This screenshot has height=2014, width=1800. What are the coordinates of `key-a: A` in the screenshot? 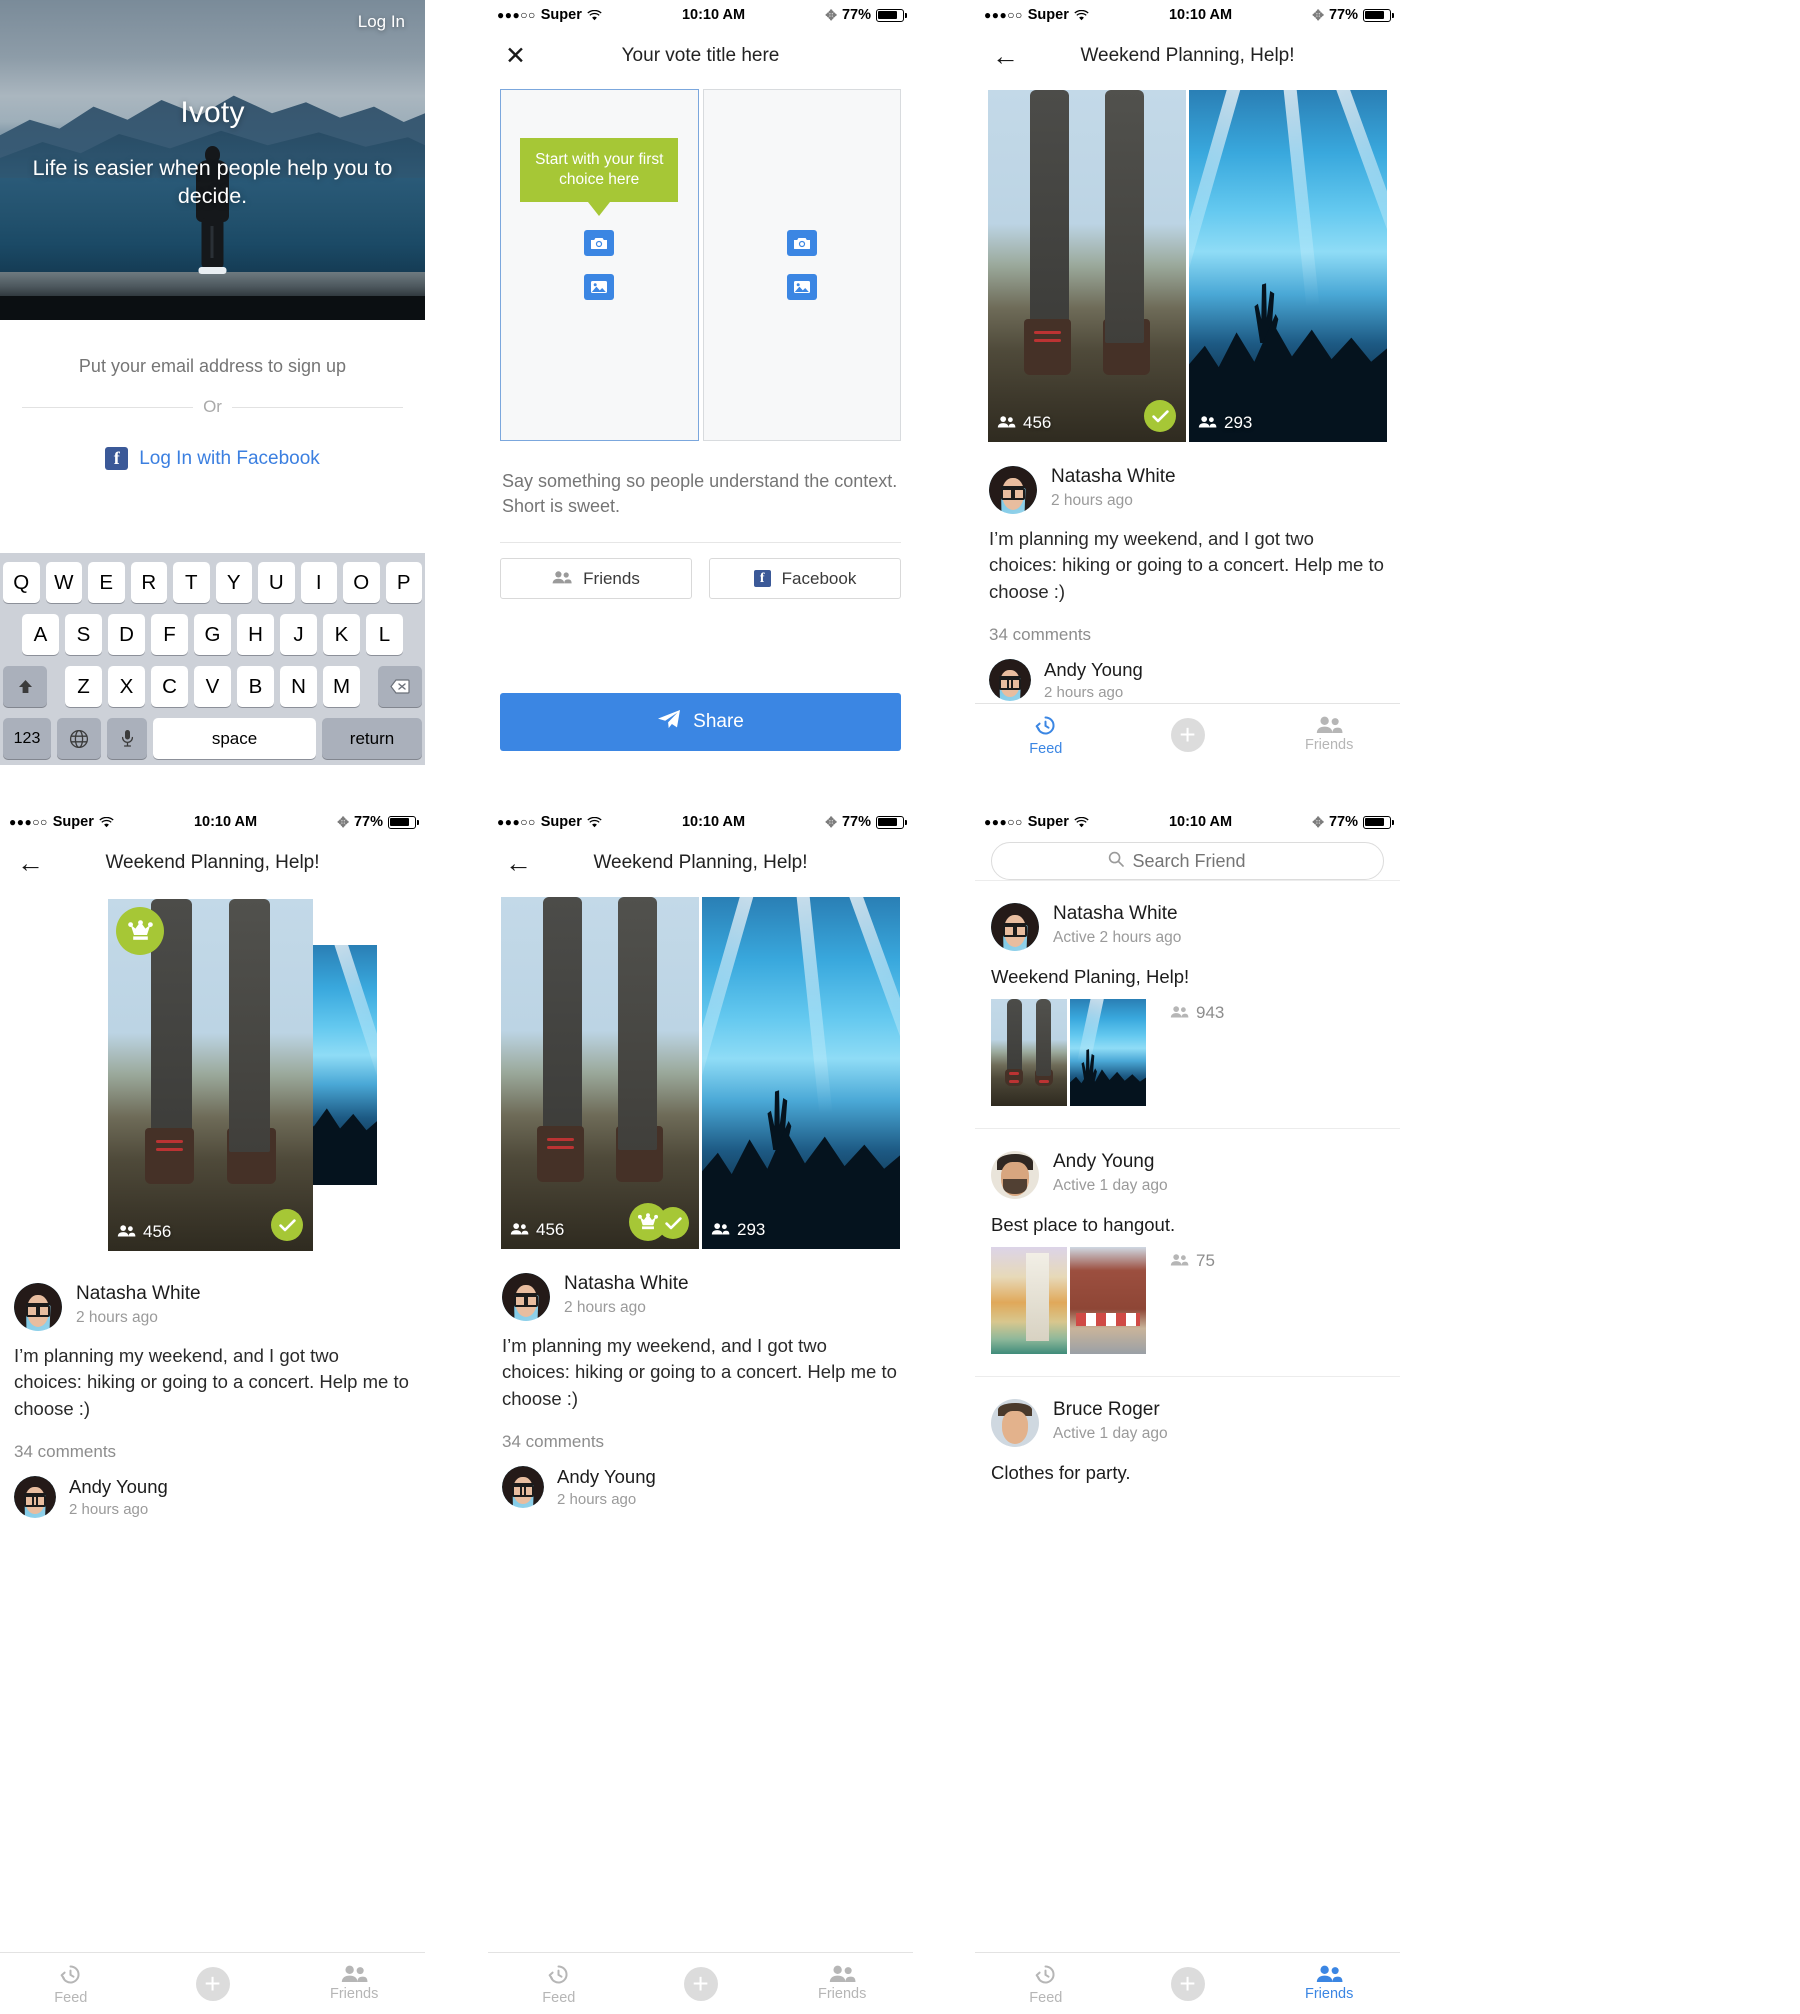 It's located at (40, 634).